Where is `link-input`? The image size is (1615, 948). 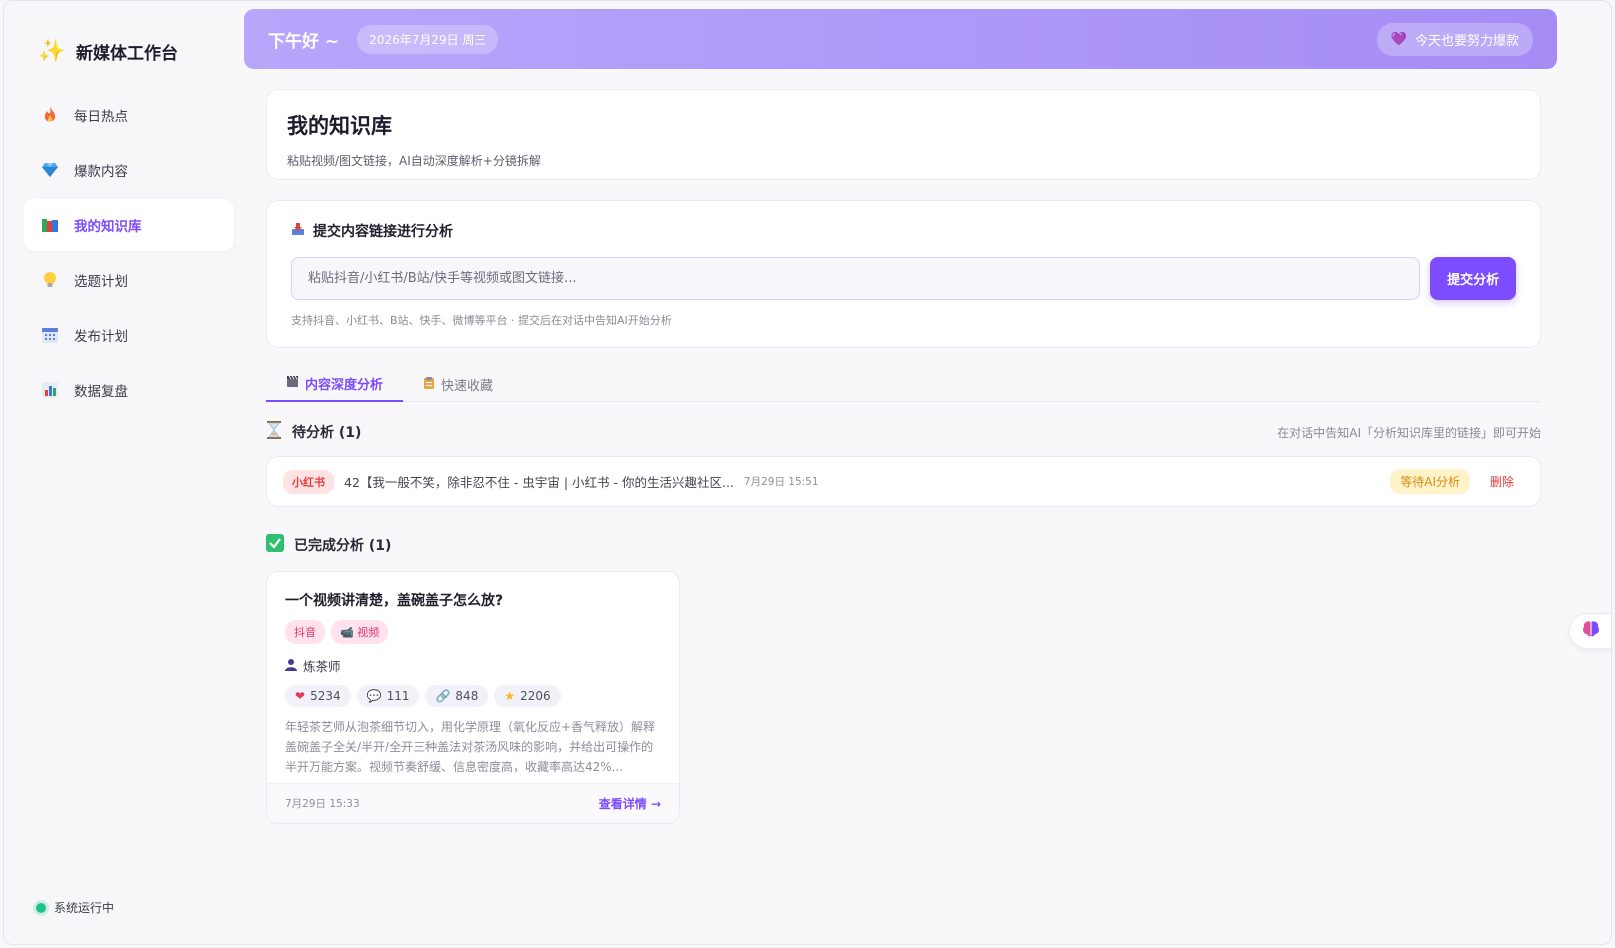 link-input is located at coordinates (856, 278).